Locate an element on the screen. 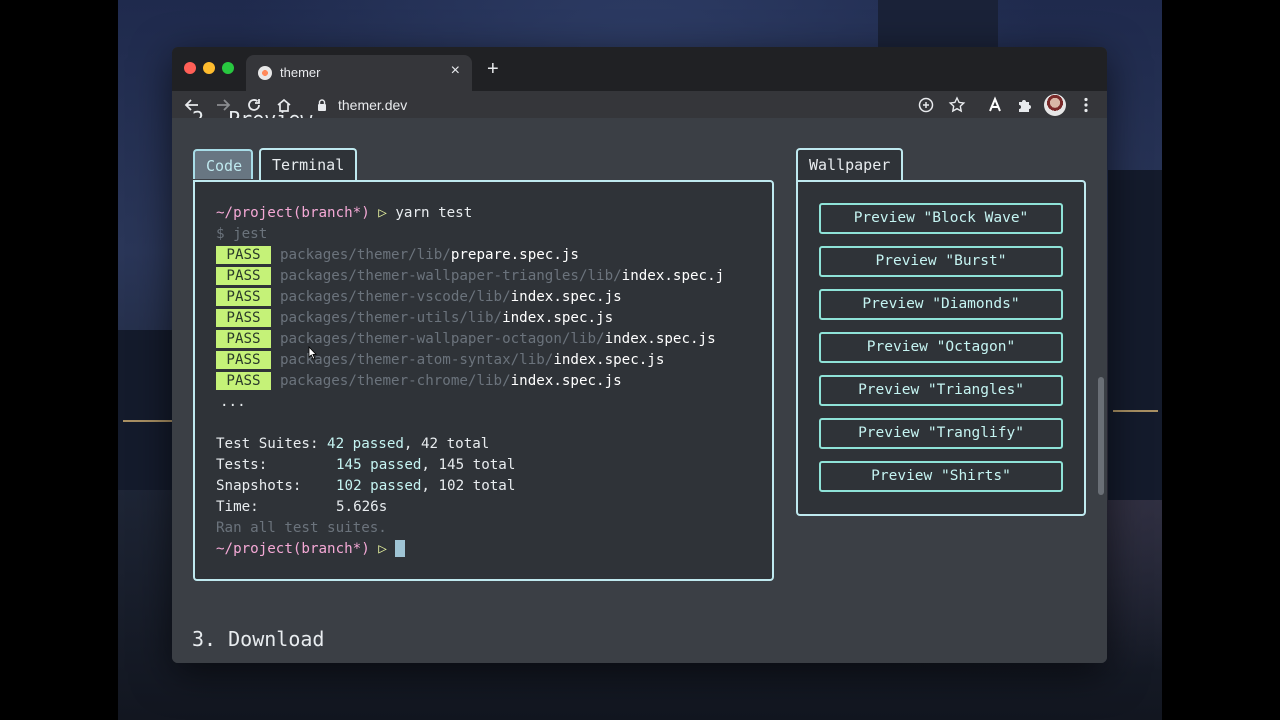 This screenshot has height=720, width=1280. extension-a-icon is located at coordinates (995, 105).